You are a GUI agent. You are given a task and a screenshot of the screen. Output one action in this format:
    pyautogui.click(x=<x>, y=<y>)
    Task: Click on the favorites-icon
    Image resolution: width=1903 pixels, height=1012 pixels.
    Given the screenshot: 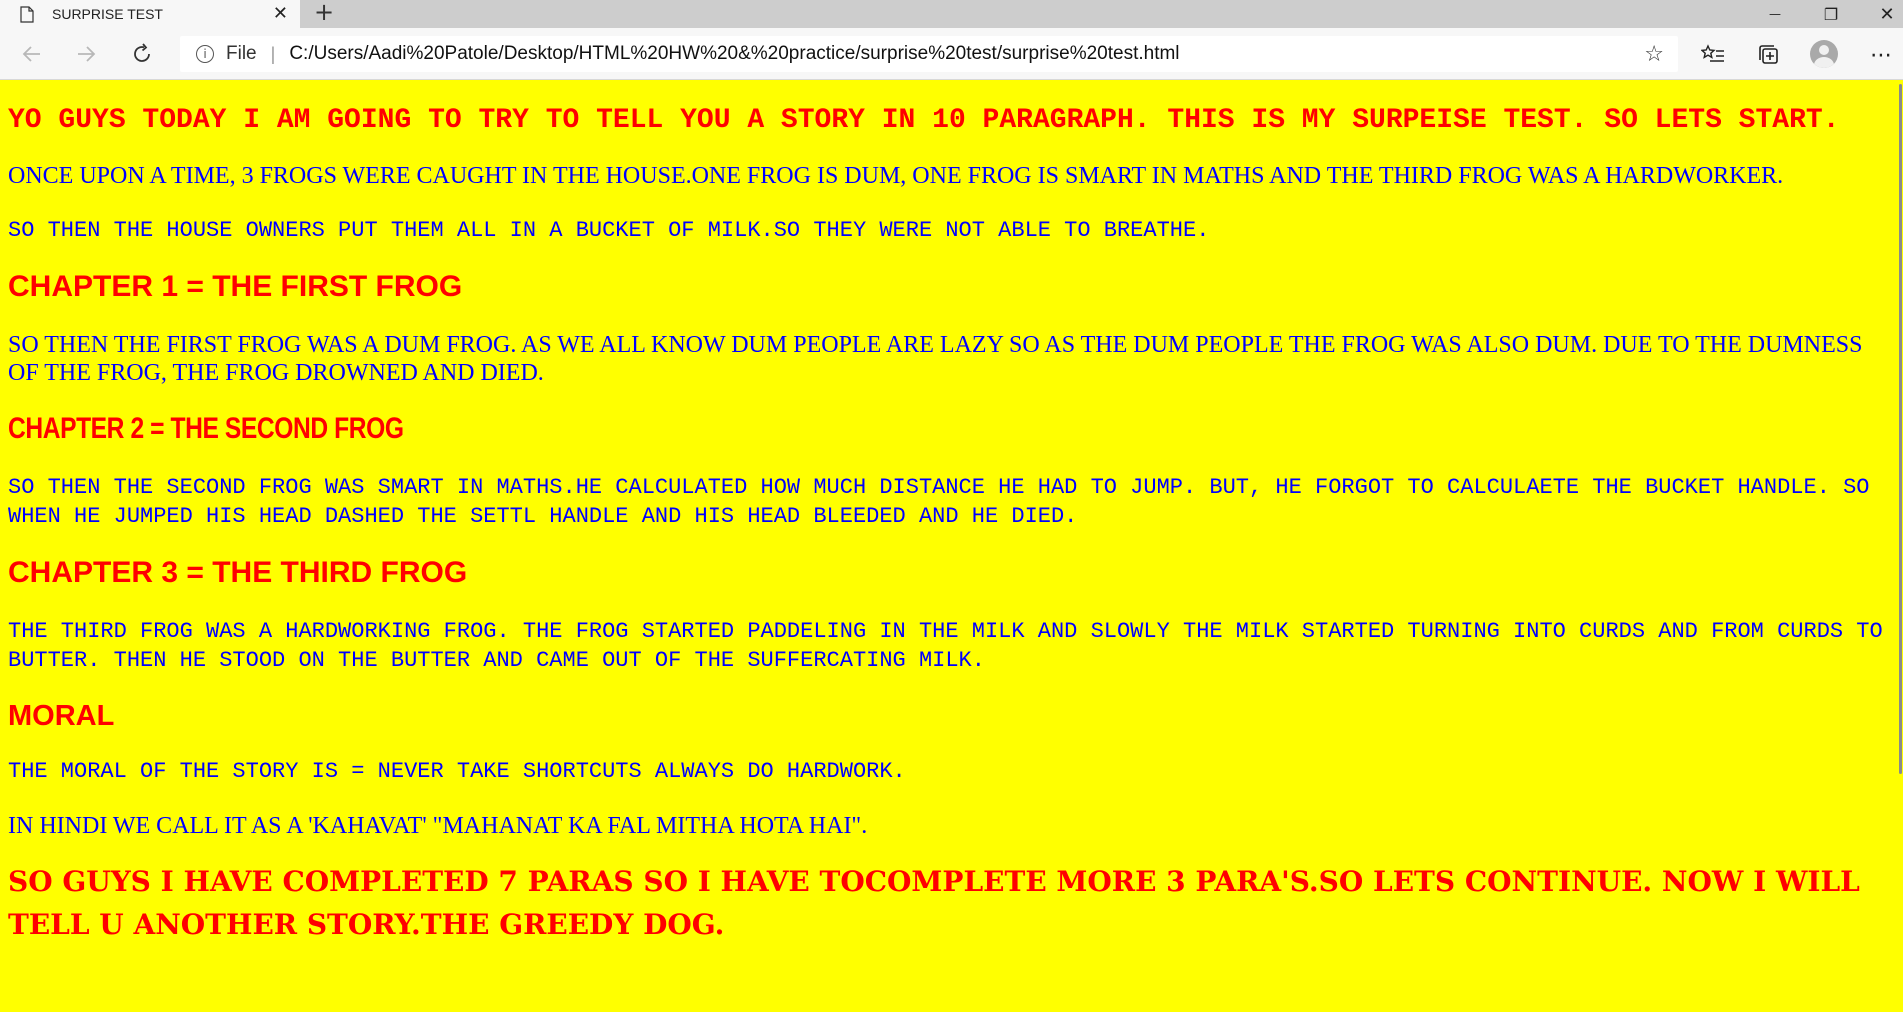 What is the action you would take?
    pyautogui.click(x=1712, y=53)
    